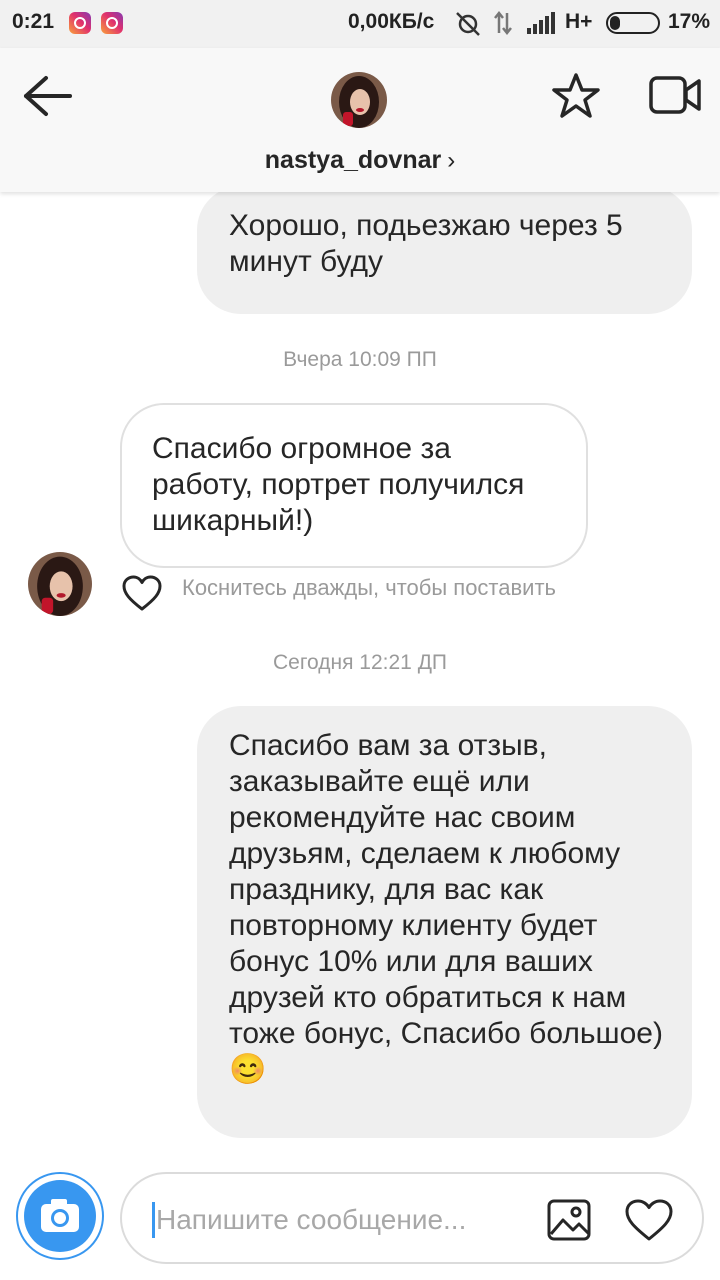  I want to click on alarm-off-icon, so click(468, 24).